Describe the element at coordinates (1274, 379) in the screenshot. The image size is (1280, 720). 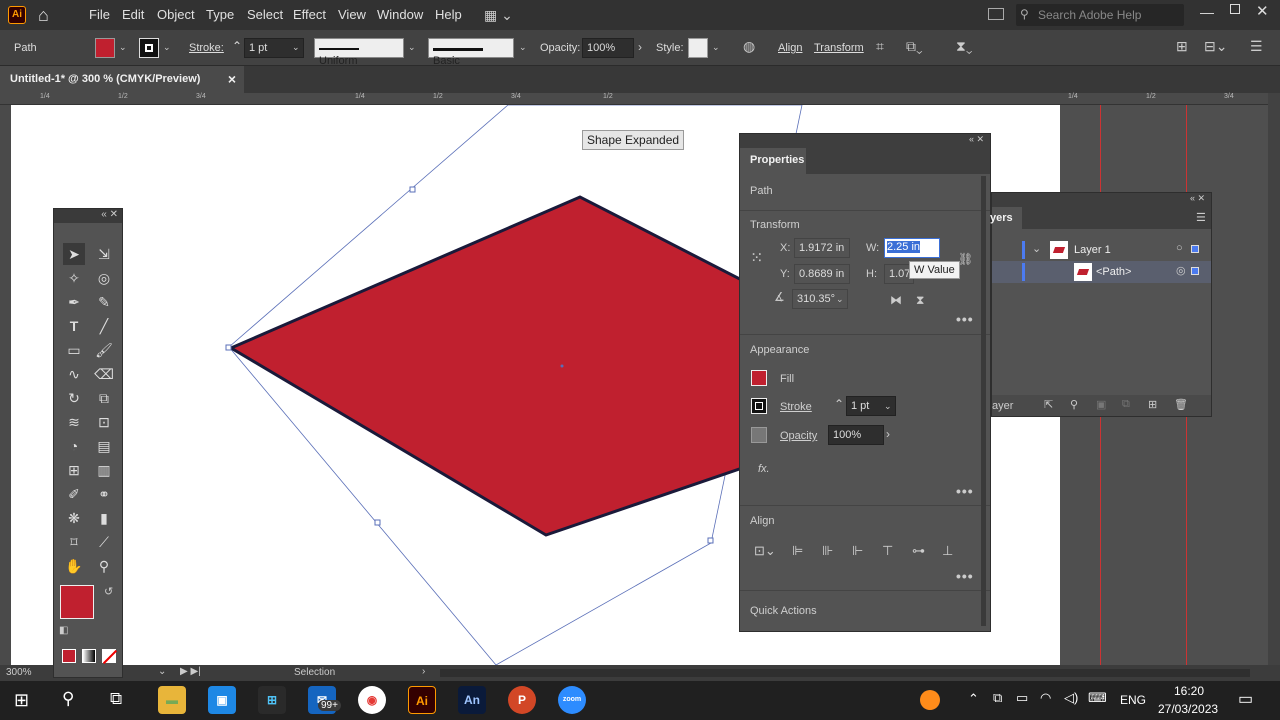
I see `vertical-scrollbar` at that location.